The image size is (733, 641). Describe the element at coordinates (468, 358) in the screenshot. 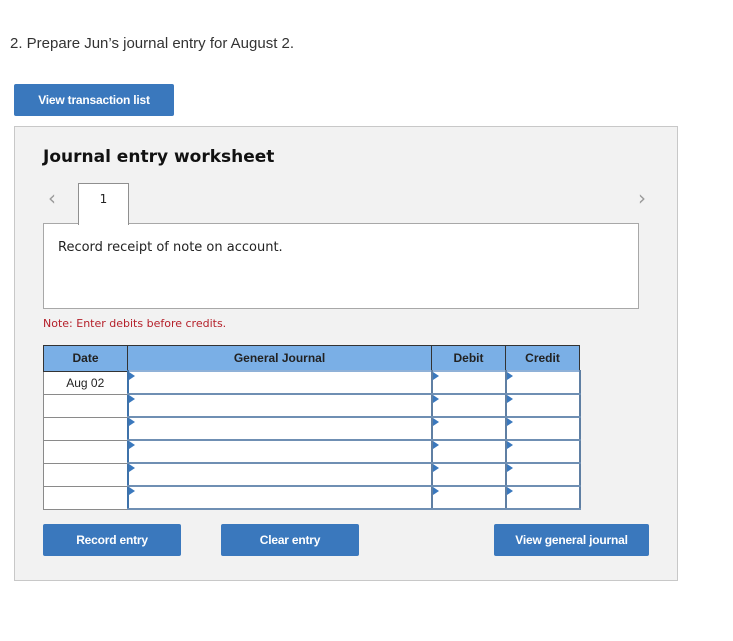

I see `column-header-debit: Debit` at that location.